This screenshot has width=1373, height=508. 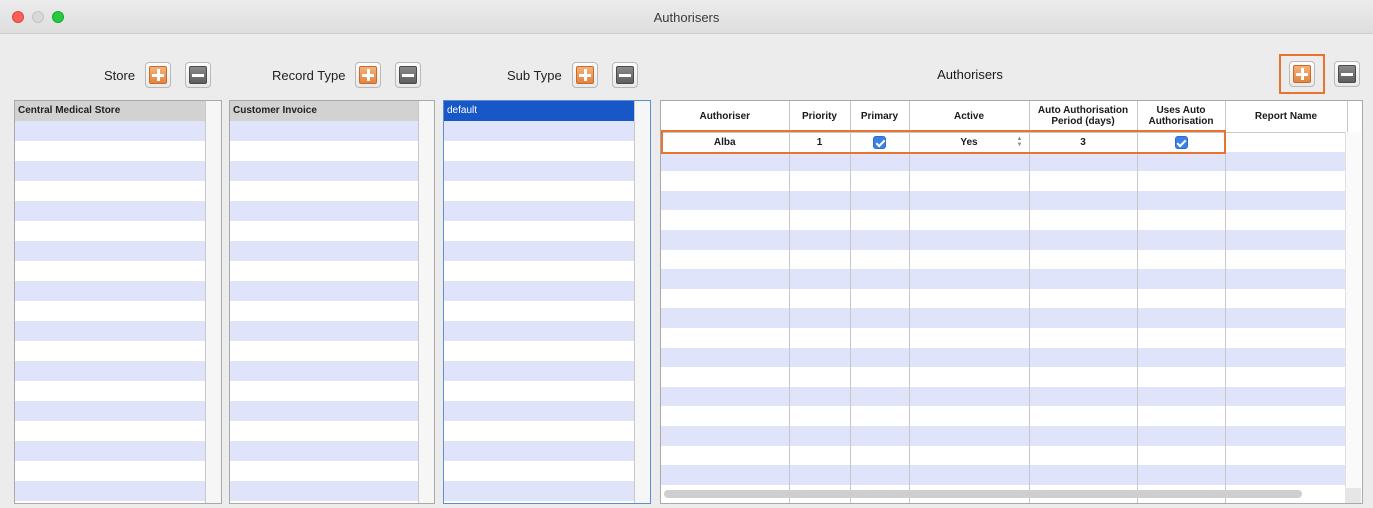 I want to click on sub-type-list-scrollbar, so click(x=642, y=302).